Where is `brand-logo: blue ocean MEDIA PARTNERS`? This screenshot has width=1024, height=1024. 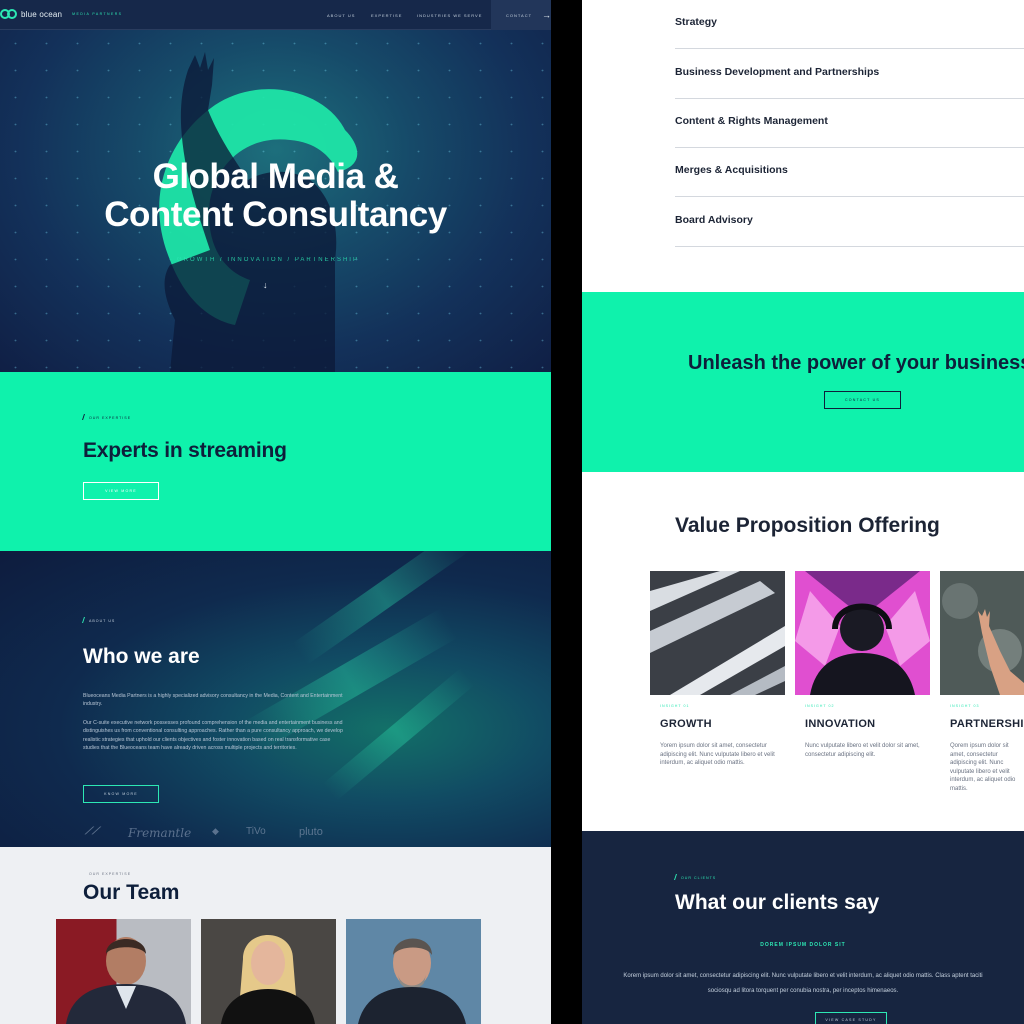
brand-logo: blue ocean MEDIA PARTNERS is located at coordinates (61, 14).